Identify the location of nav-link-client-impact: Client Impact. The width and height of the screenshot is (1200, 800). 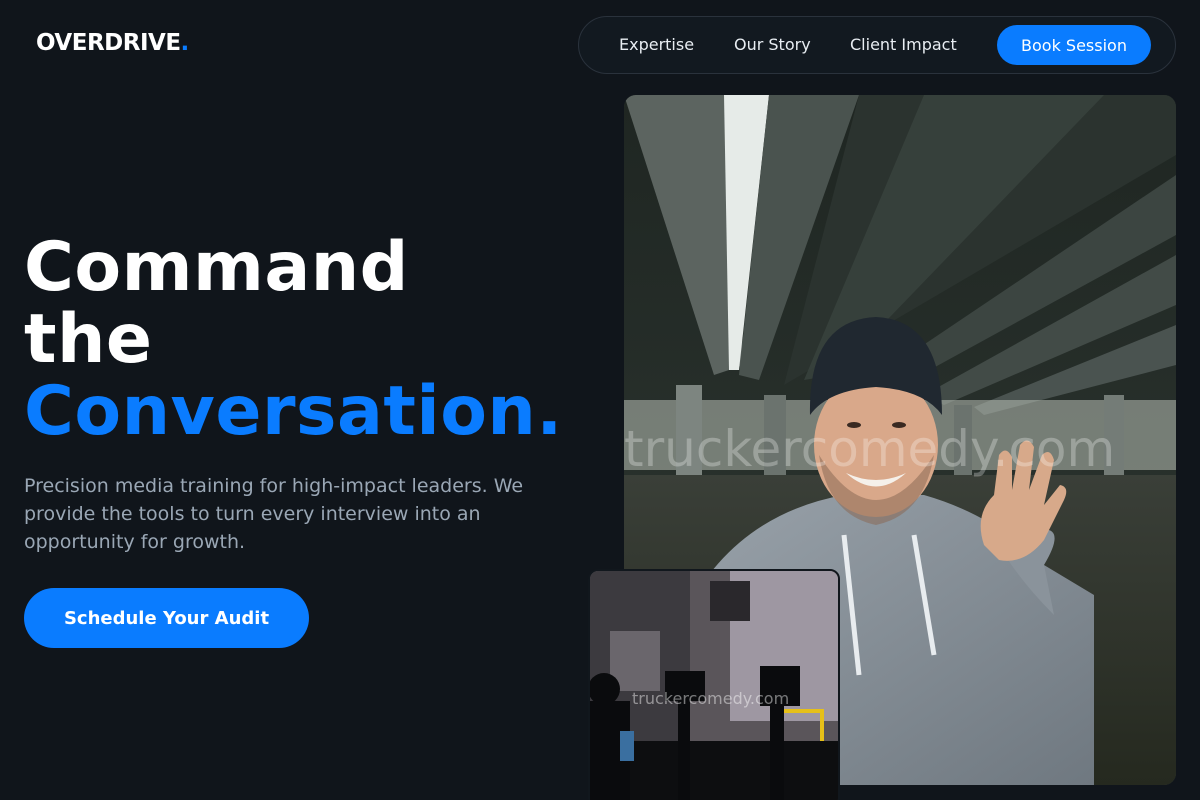
(903, 44).